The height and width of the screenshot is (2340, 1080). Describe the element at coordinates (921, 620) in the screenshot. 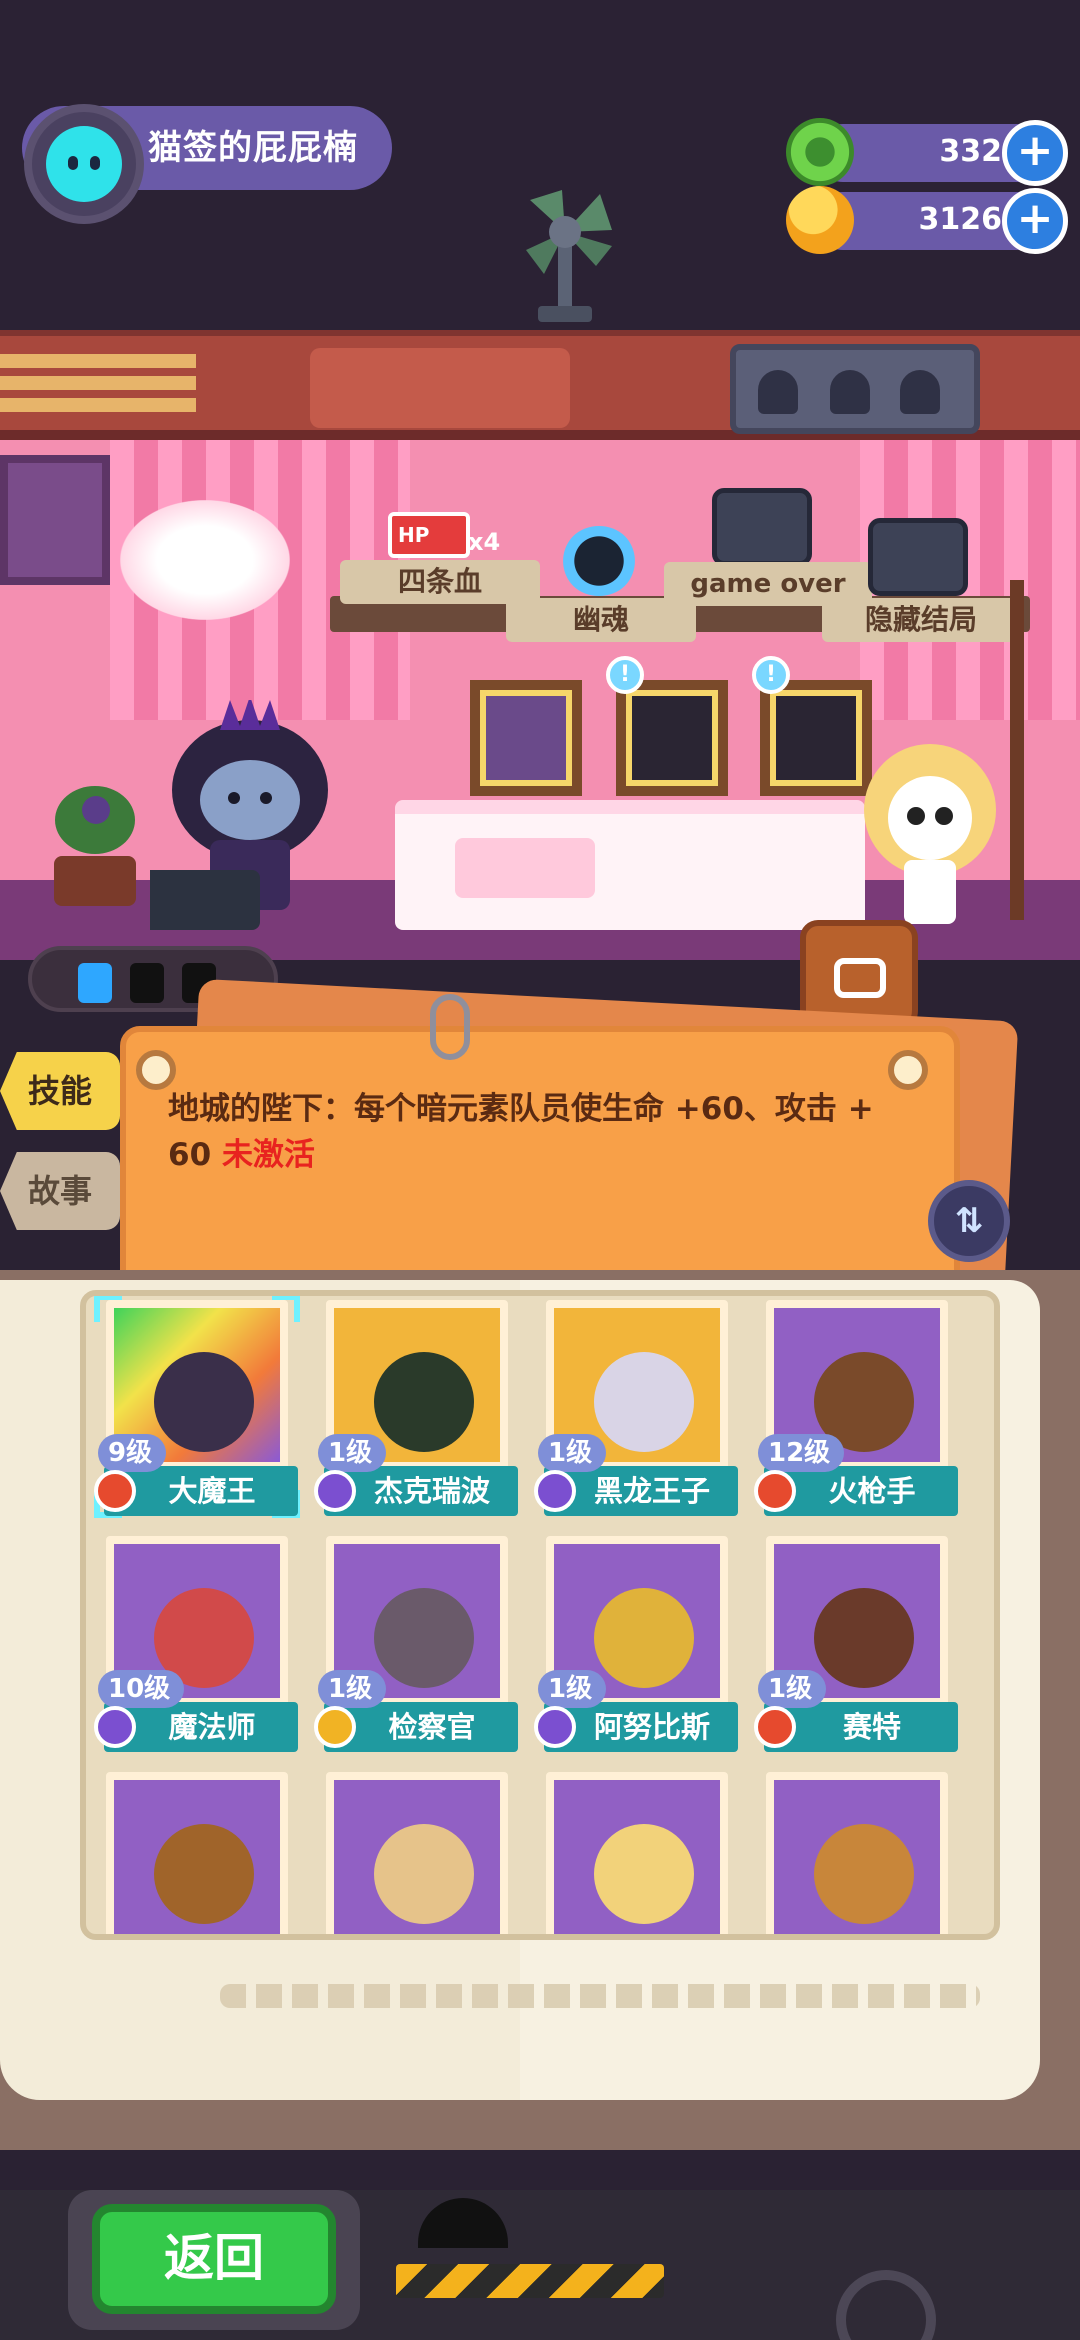

I see `sign-hidden-ending: 隐藏结局` at that location.